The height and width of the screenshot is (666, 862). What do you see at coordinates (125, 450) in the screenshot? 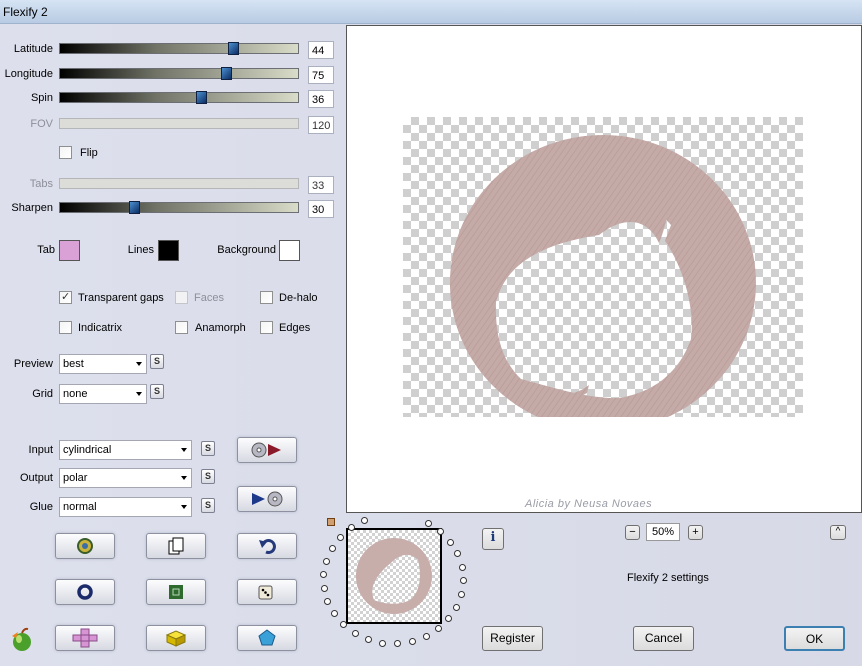
I see `input-projection-select: cylindrical` at bounding box center [125, 450].